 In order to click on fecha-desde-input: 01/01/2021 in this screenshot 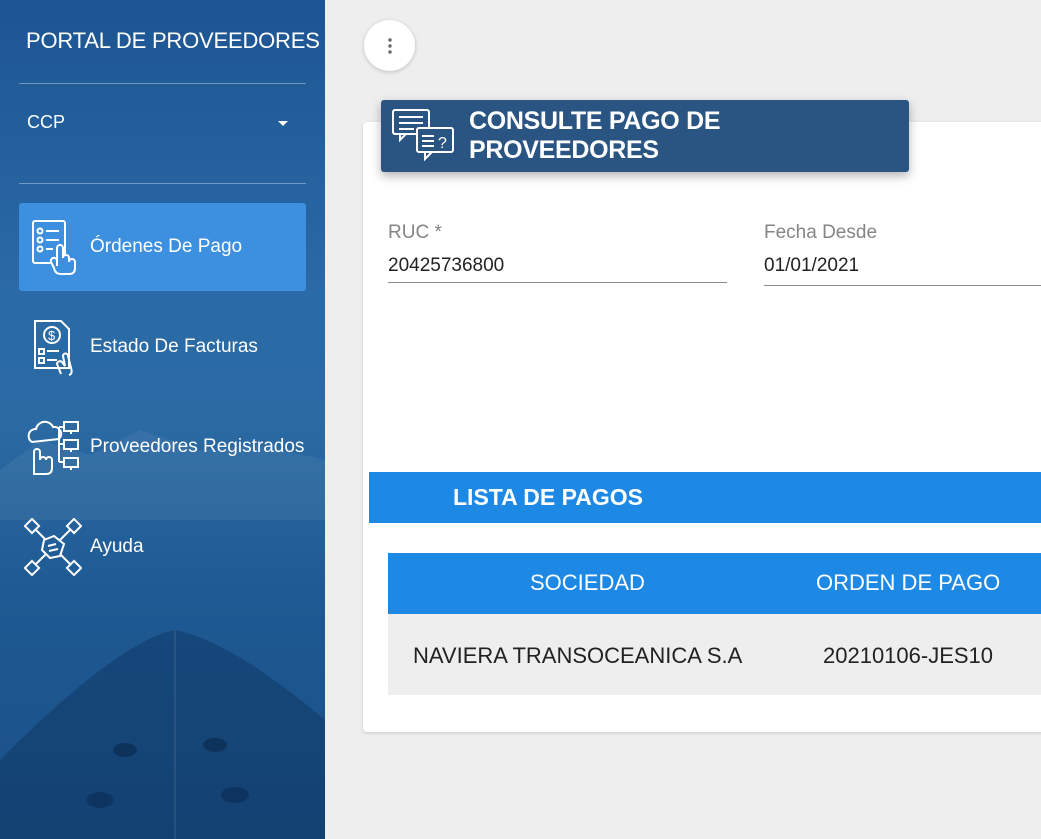, I will do `click(811, 266)`.